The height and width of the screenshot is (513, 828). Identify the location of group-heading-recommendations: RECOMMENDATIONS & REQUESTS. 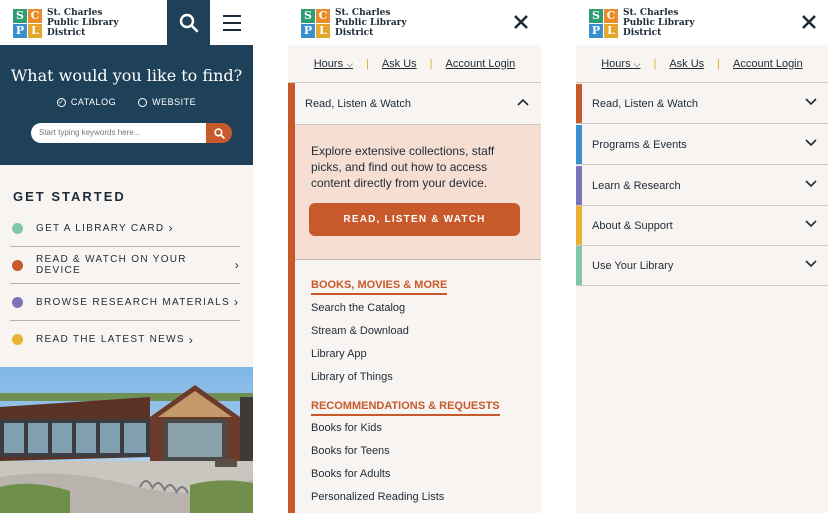
(405, 408).